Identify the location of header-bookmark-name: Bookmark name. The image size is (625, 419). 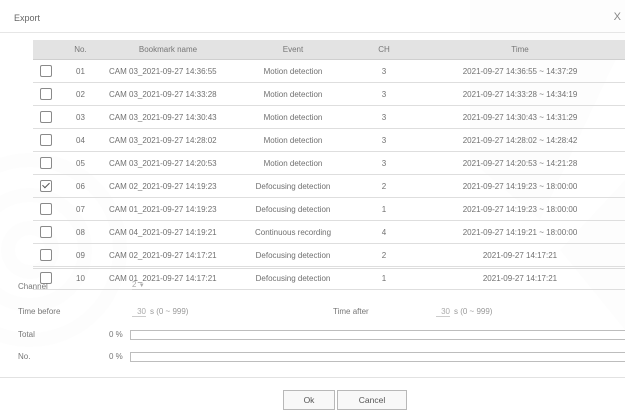
(168, 50).